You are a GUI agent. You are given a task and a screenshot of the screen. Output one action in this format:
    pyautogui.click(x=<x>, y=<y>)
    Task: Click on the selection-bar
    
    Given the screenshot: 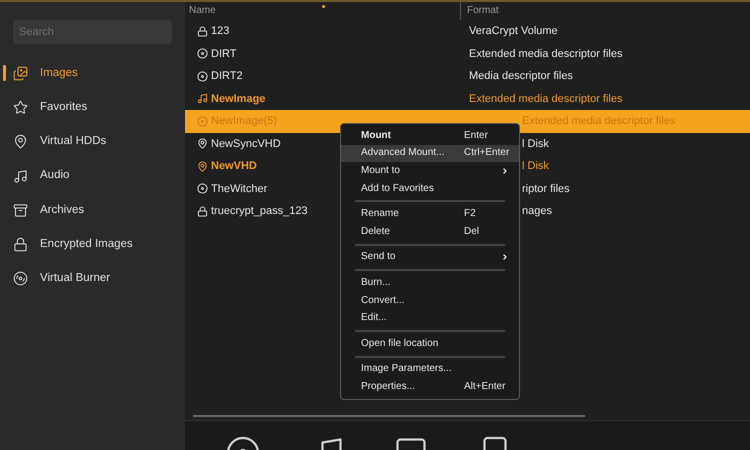 What is the action you would take?
    pyautogui.click(x=4, y=73)
    